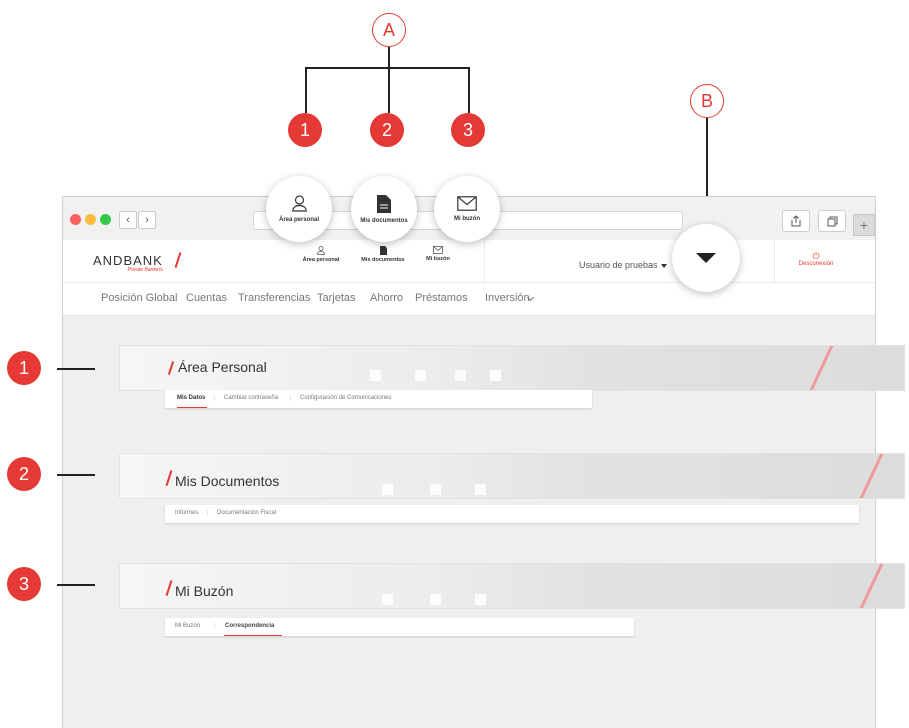 Image resolution: width=909 pixels, height=728 pixels. What do you see at coordinates (222, 367) in the screenshot?
I see `section-area-personal-title: Área Personal` at bounding box center [222, 367].